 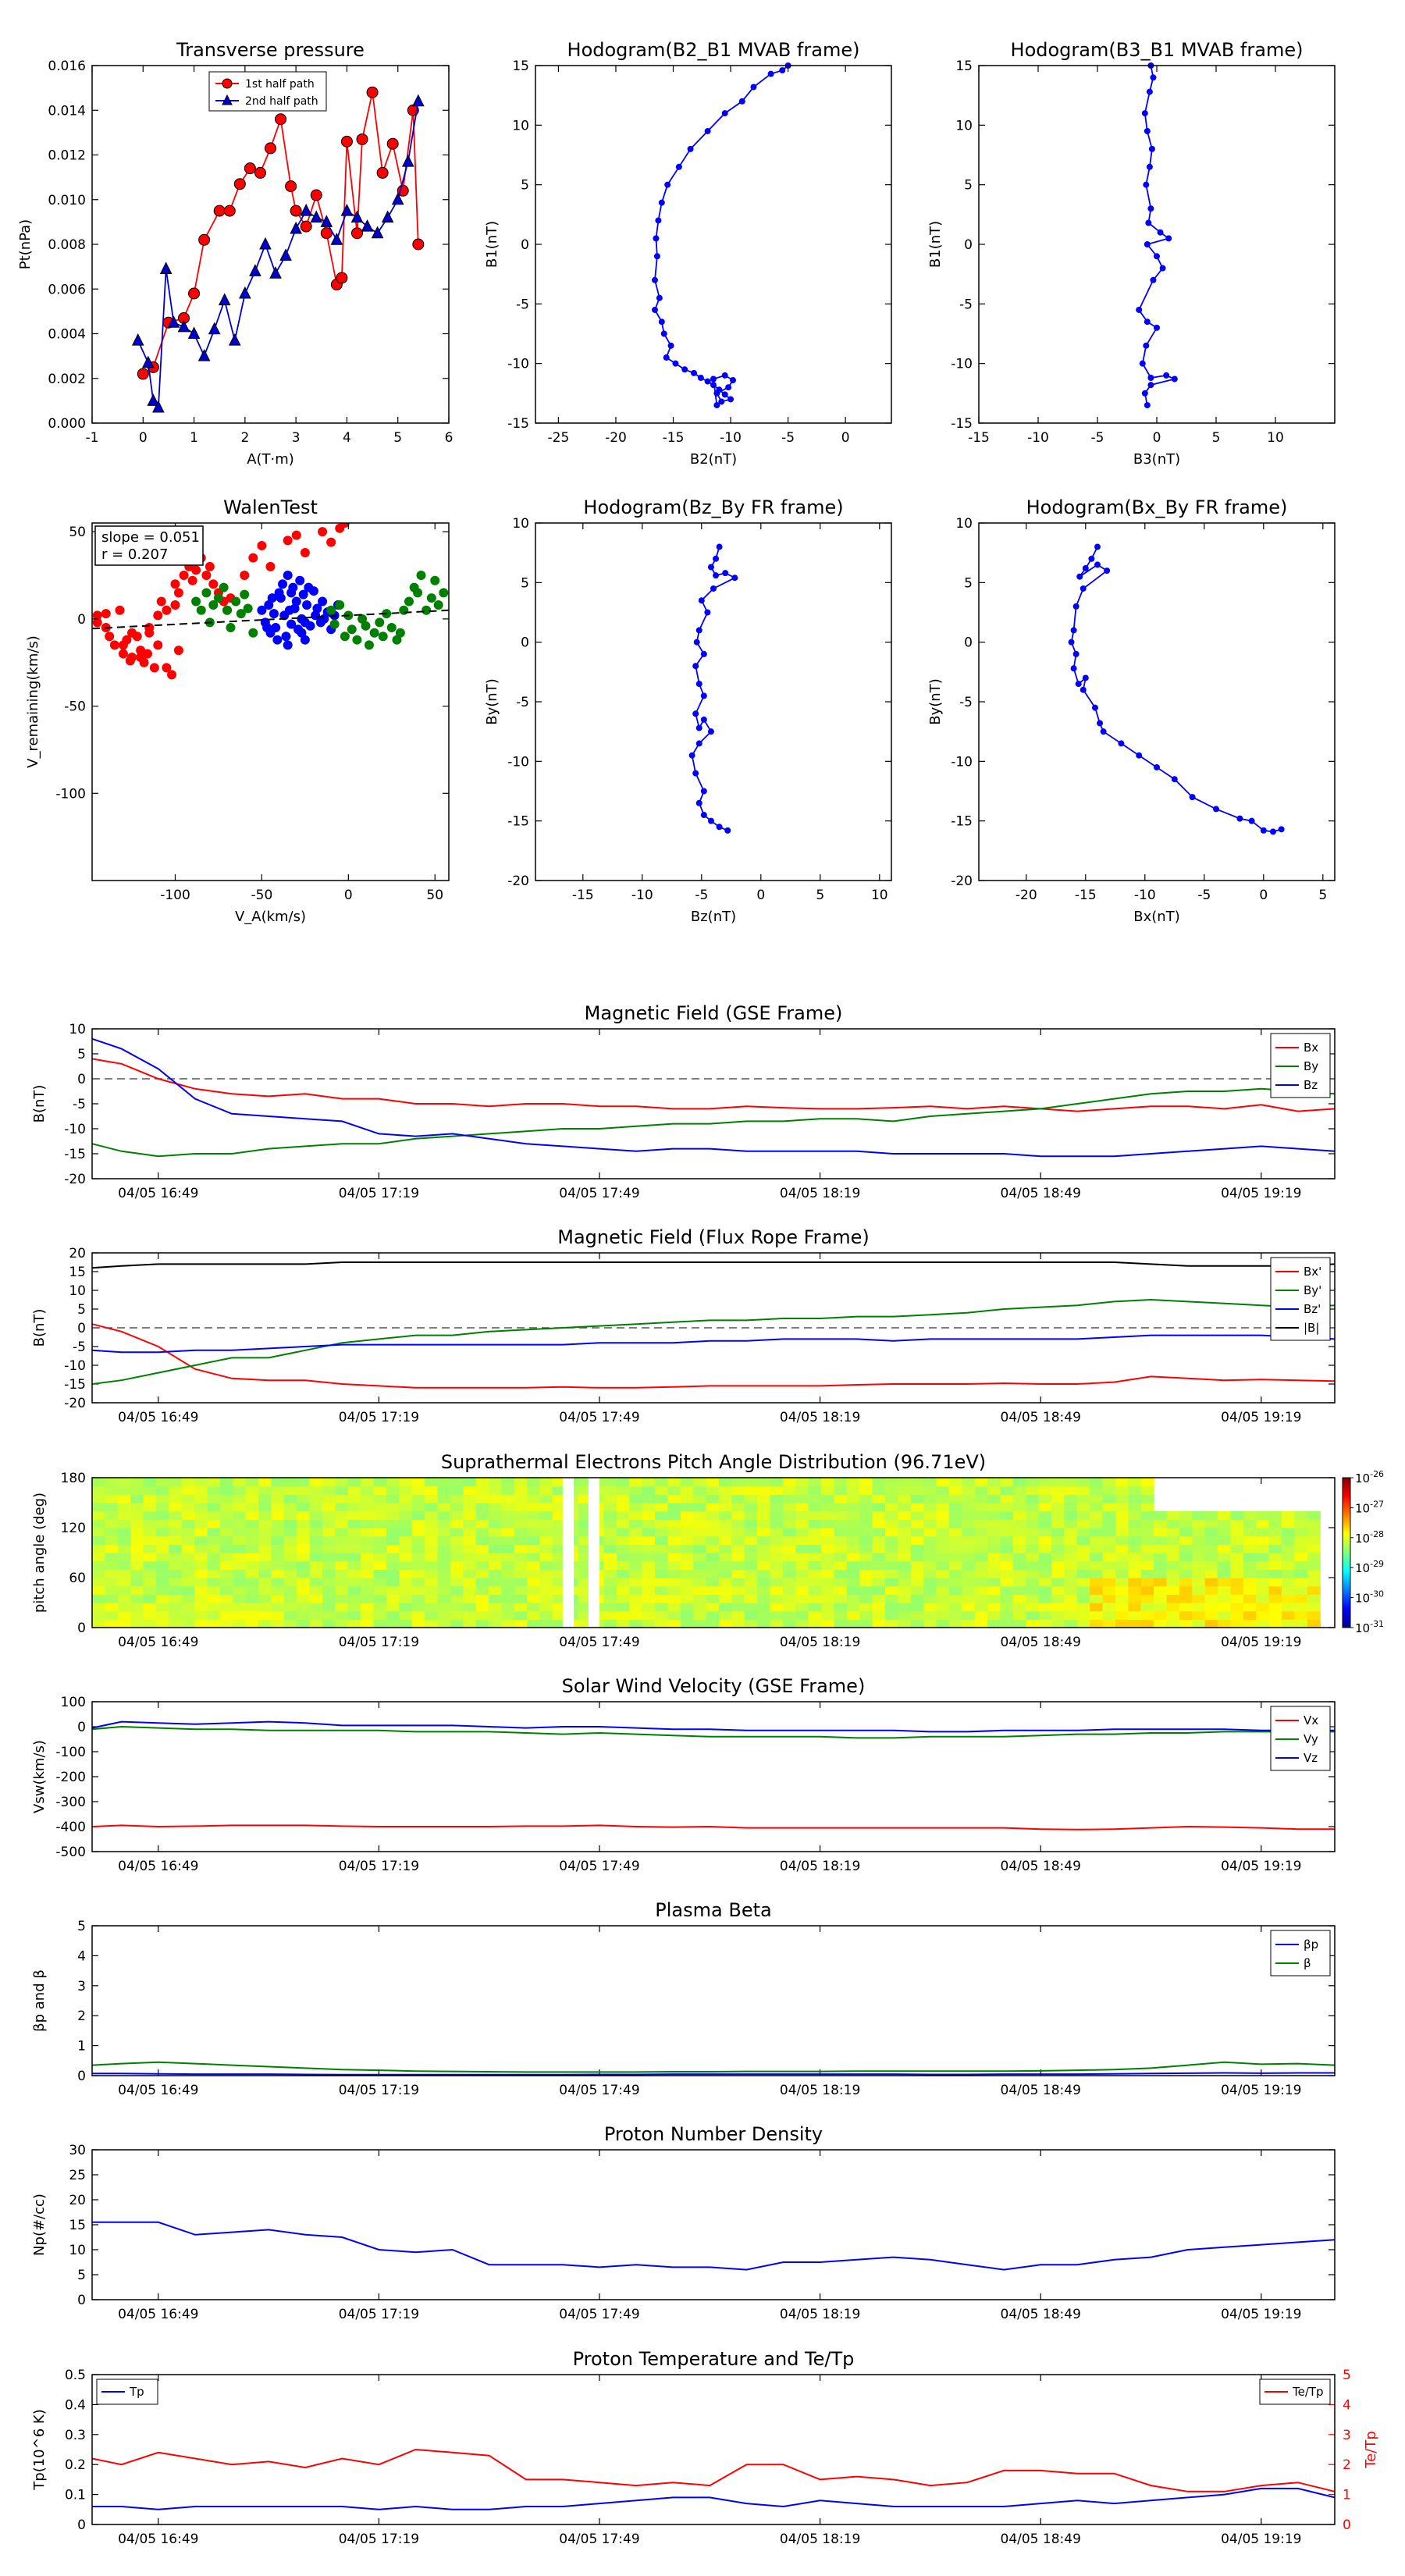 I want to click on x-tick-label: 04/05 18:49, so click(x=1041, y=1866).